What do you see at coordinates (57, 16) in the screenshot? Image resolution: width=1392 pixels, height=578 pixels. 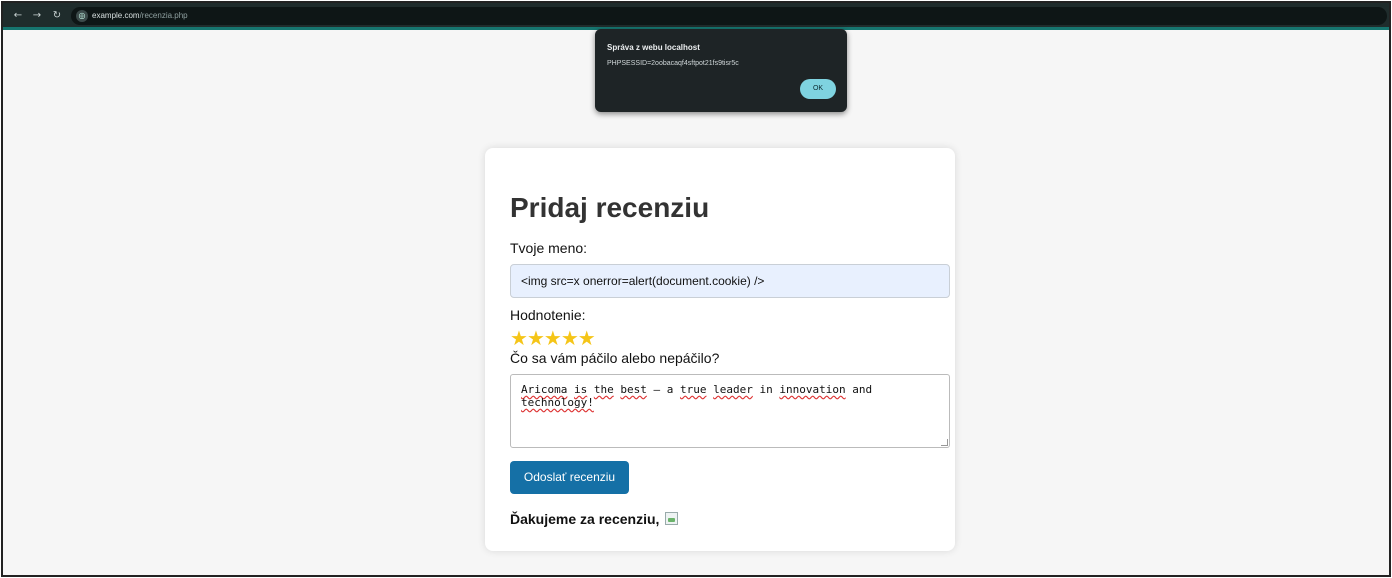 I see `reload-icon: ↻` at bounding box center [57, 16].